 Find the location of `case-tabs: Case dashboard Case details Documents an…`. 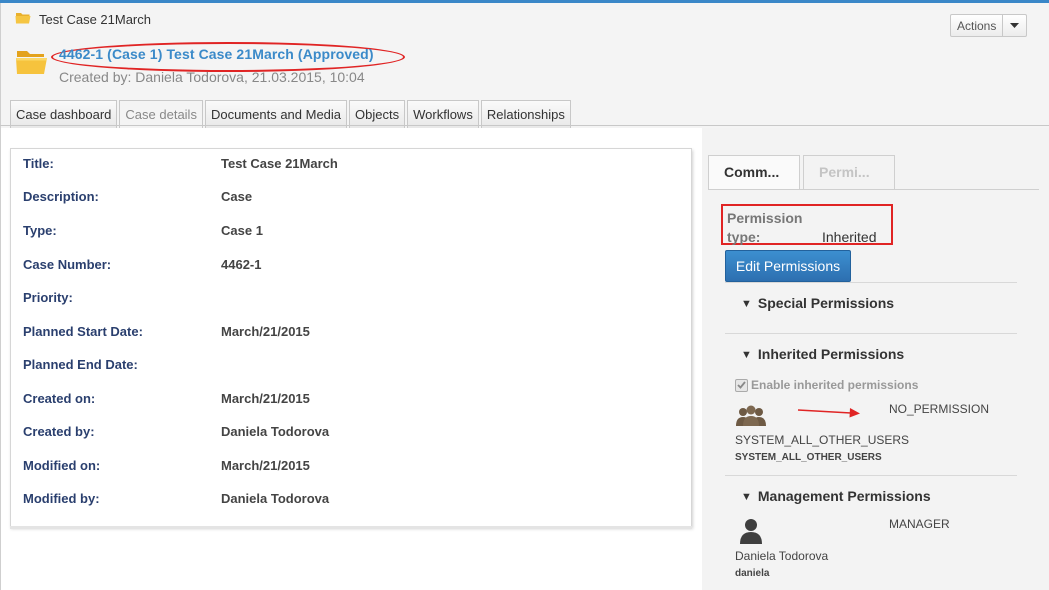

case-tabs: Case dashboard Case details Documents an… is located at coordinates (290, 114).